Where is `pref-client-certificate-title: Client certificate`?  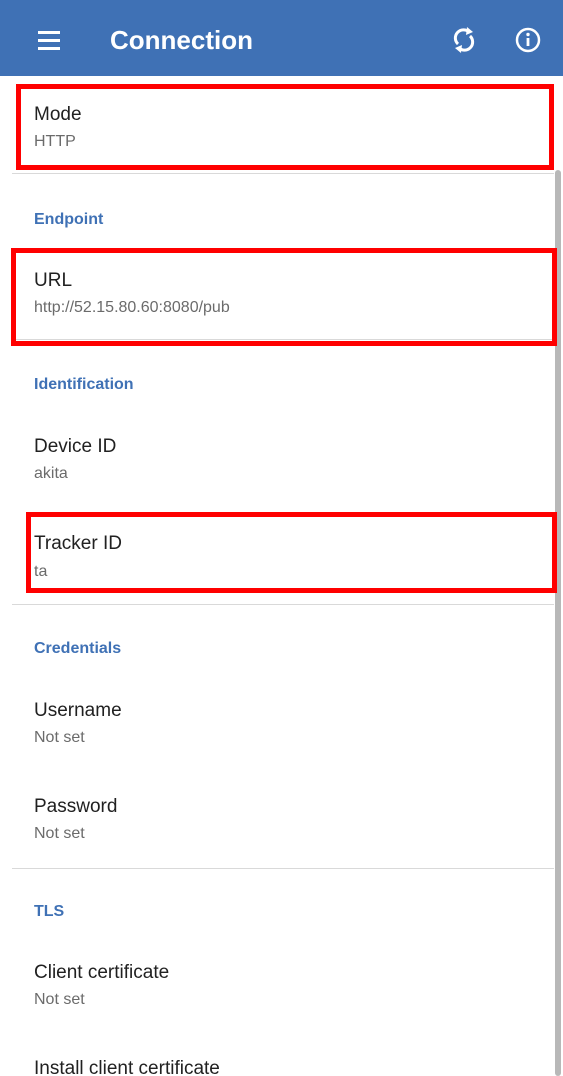 pref-client-certificate-title: Client certificate is located at coordinates (102, 972).